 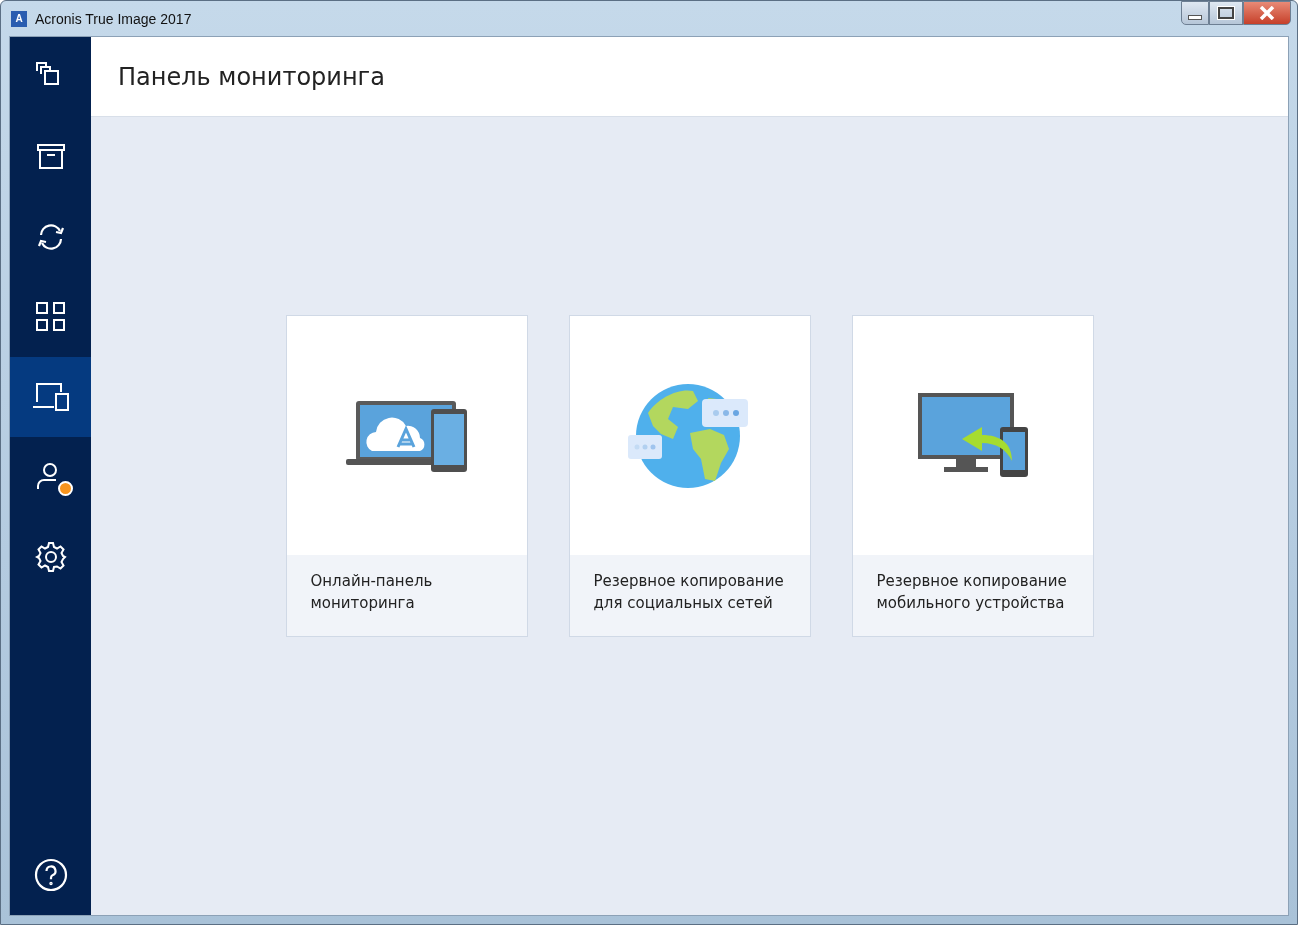 I want to click on devices-icon, so click(x=50, y=397).